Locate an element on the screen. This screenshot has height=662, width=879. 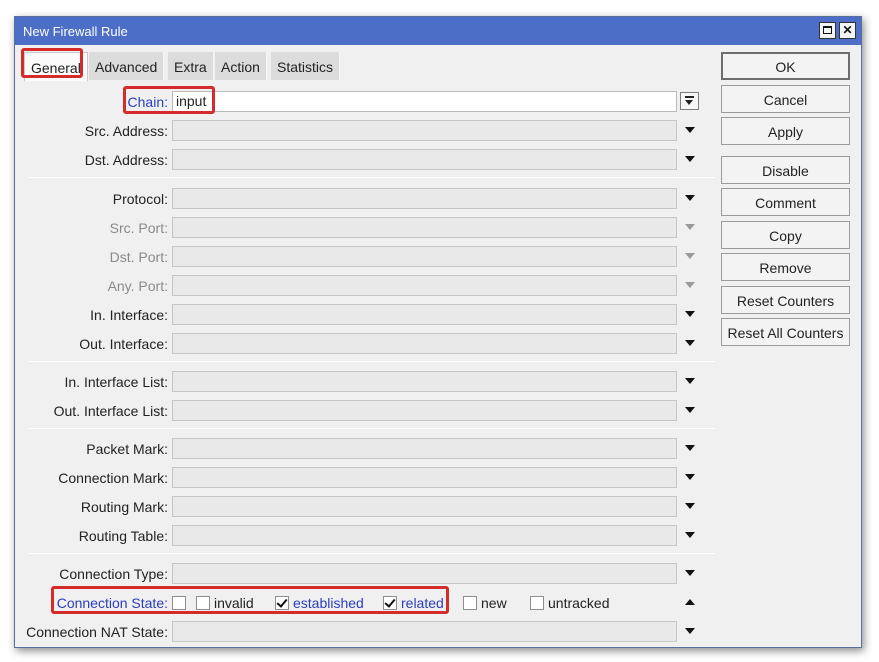
connection-mark-label: Connection Mark: is located at coordinates (113, 478).